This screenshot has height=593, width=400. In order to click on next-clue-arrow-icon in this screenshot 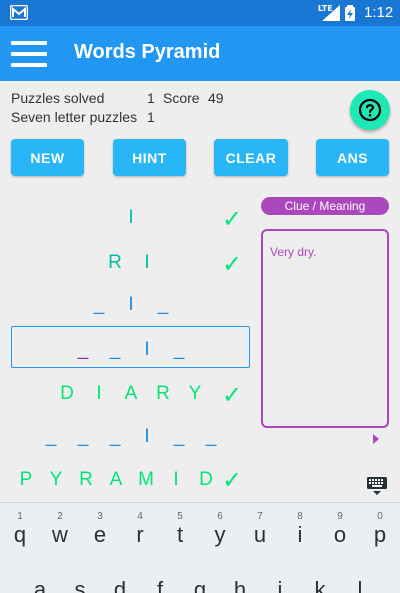, I will do `click(376, 439)`.